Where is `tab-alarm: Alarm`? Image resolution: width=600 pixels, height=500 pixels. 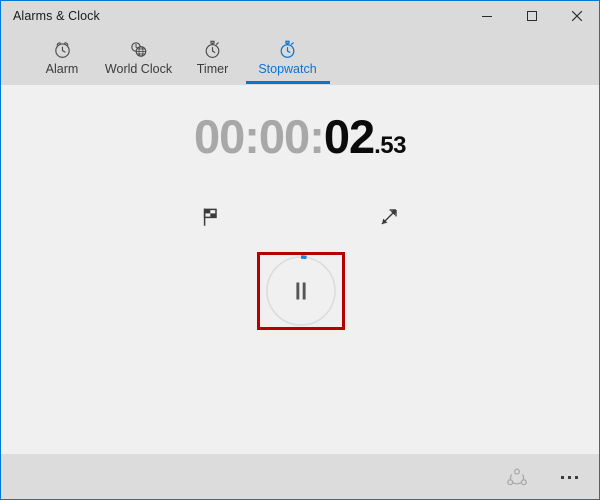 tab-alarm: Alarm is located at coordinates (62, 58).